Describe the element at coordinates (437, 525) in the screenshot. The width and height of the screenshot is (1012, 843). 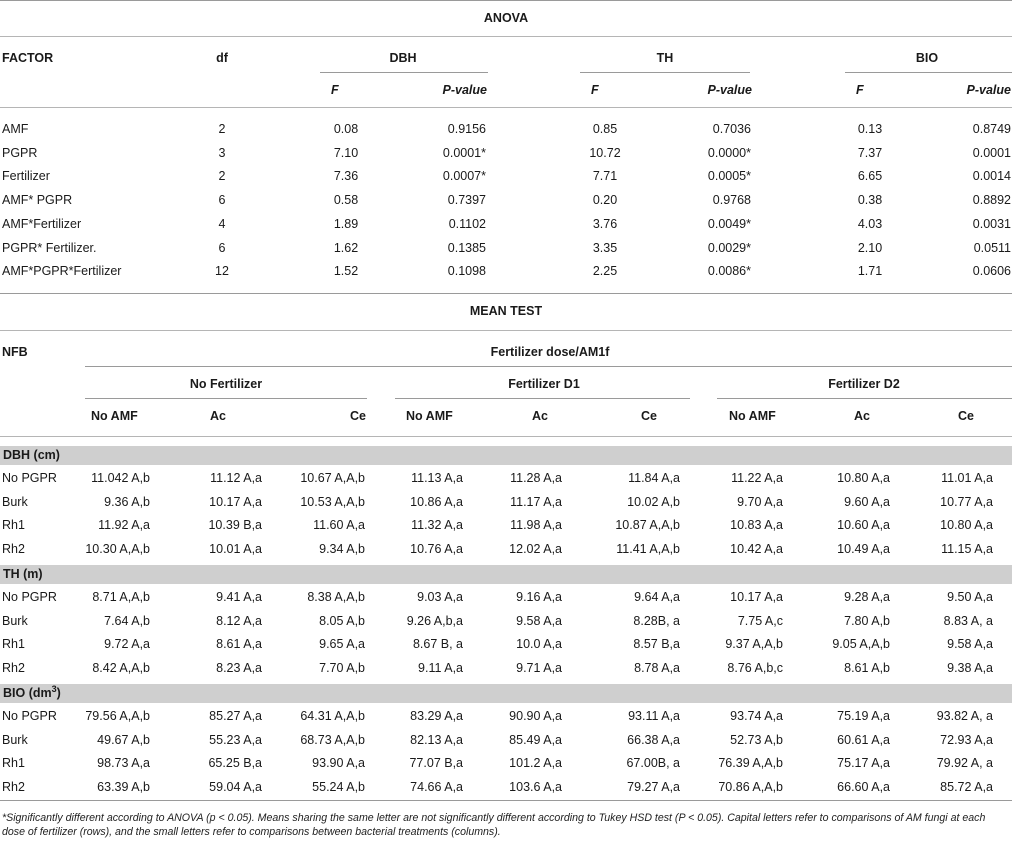
I see `mean-value-cell: 11.32 A,a` at that location.